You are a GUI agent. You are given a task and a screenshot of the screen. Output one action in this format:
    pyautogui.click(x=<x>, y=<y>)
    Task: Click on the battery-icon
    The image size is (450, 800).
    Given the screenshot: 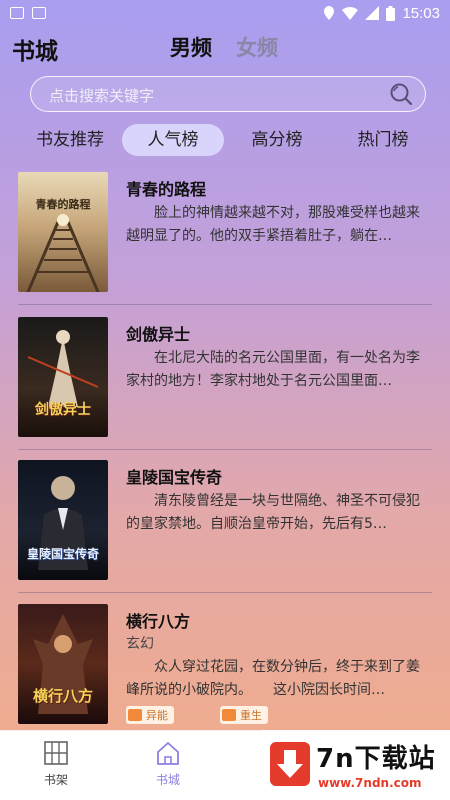 What is the action you would take?
    pyautogui.click(x=391, y=13)
    